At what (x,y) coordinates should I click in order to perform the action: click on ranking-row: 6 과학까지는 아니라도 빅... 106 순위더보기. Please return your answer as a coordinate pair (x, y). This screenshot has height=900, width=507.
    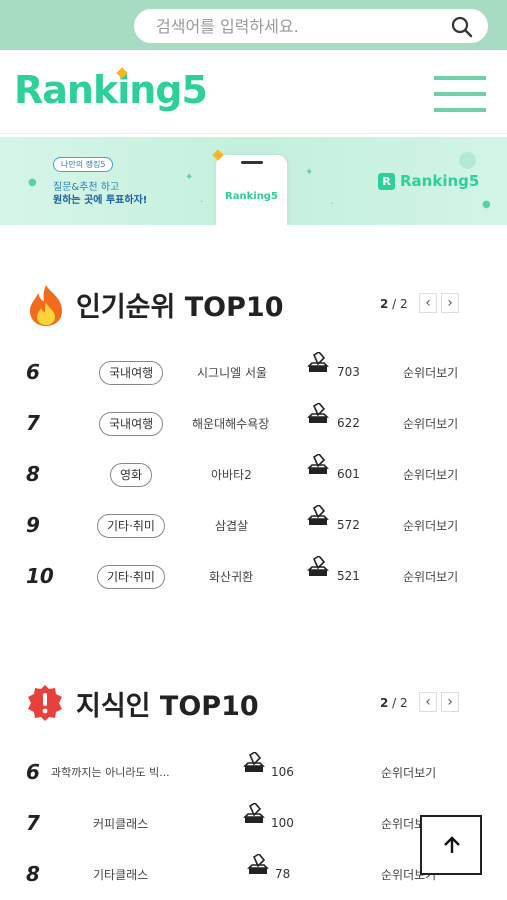
    Looking at the image, I should click on (253, 770).